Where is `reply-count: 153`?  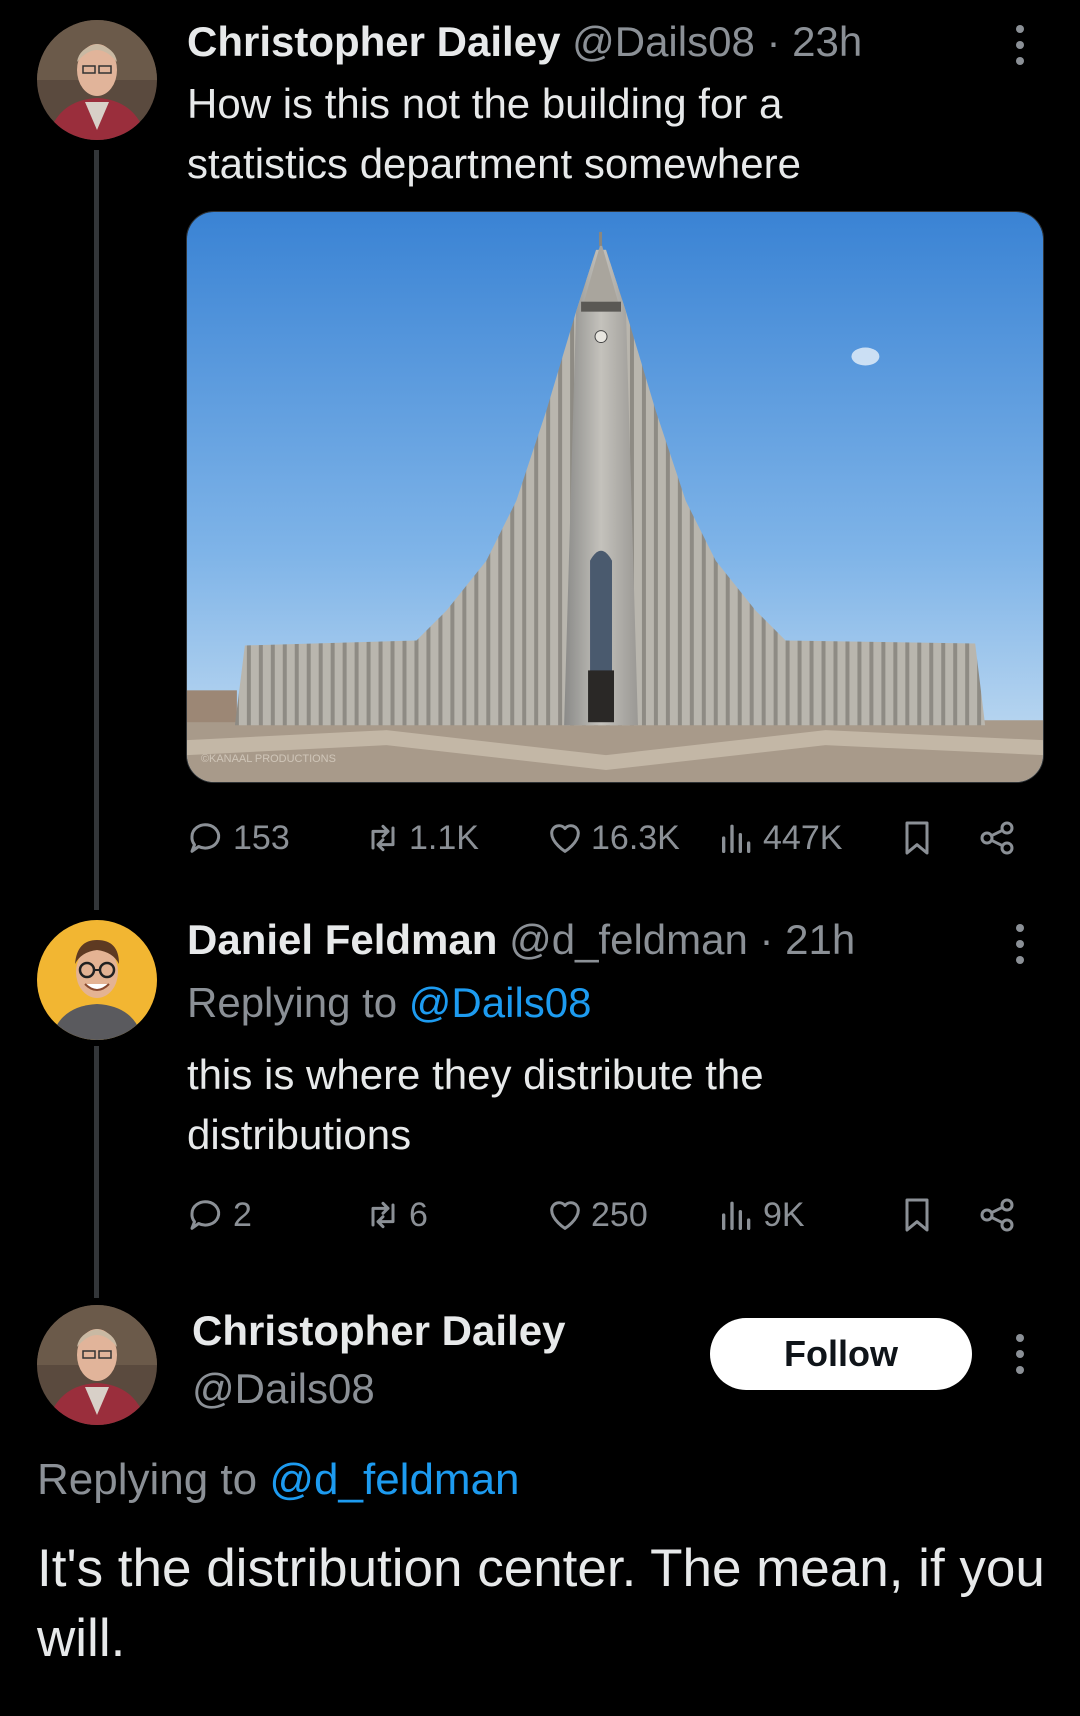 reply-count: 153 is located at coordinates (261, 837).